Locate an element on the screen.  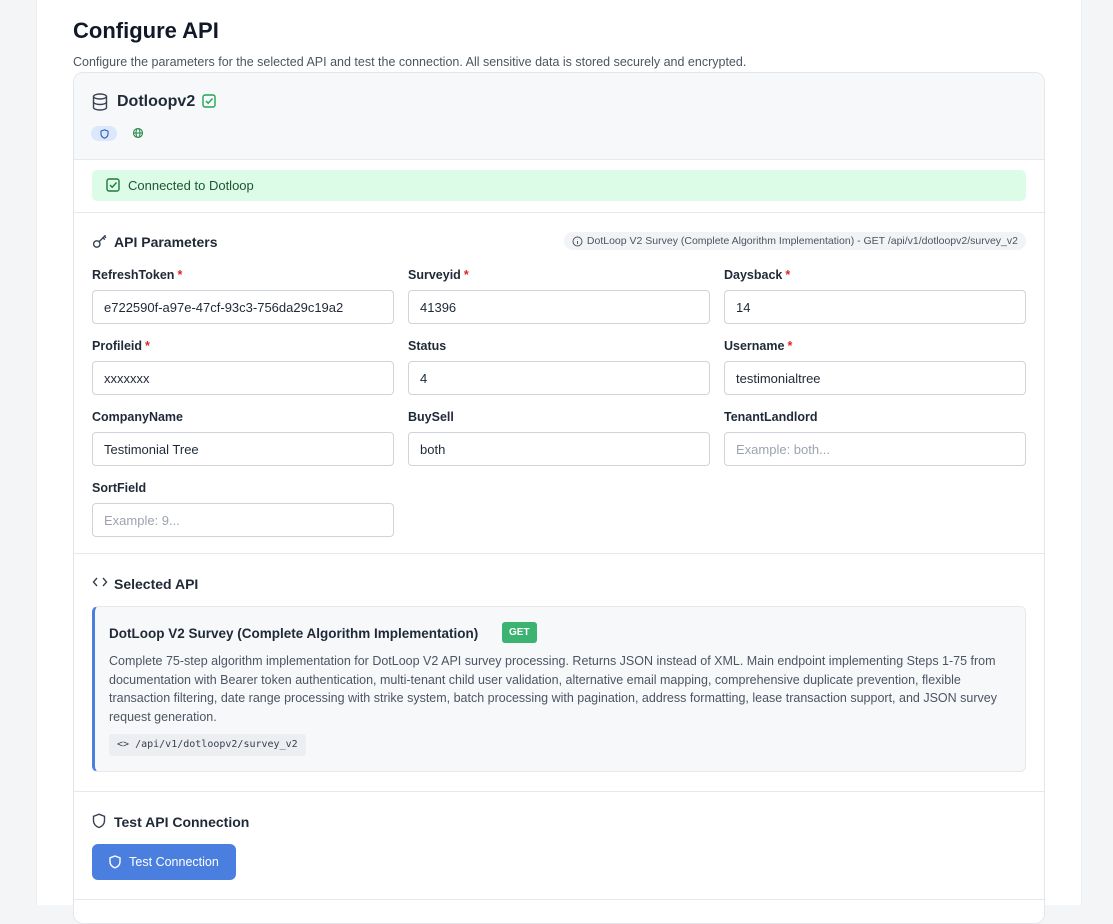
test-connection-label: Test Connection is located at coordinates (174, 862).